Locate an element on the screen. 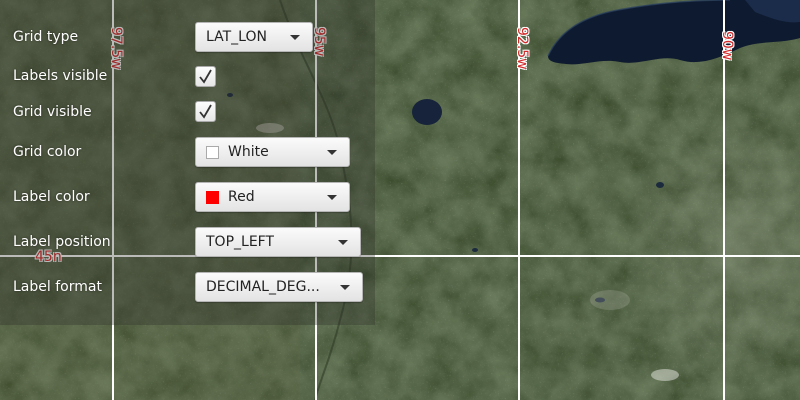 This screenshot has width=800, height=400. label-color-label: Label color is located at coordinates (51, 197).